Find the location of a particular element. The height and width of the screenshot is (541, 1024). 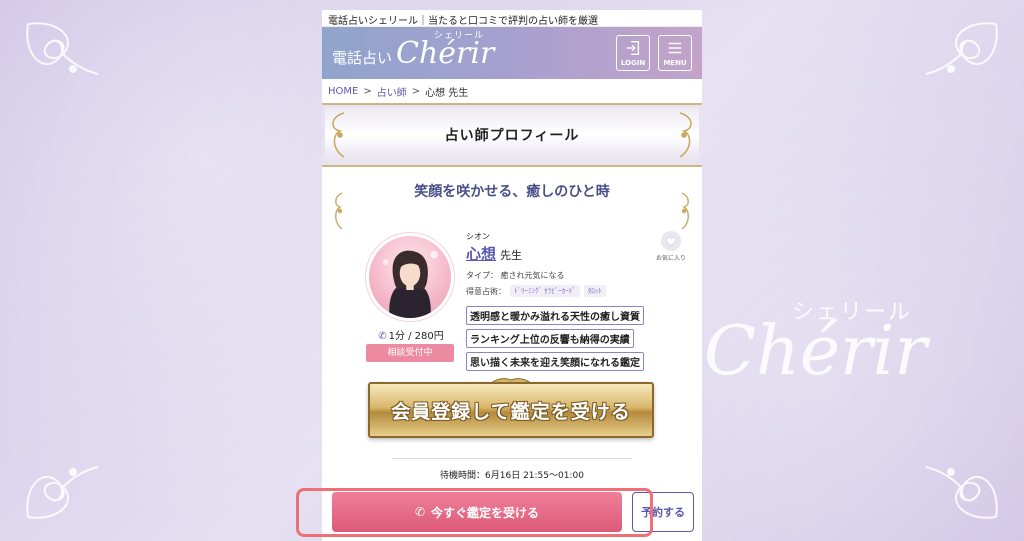

page-title: 占い師プロフィール is located at coordinates (512, 136).